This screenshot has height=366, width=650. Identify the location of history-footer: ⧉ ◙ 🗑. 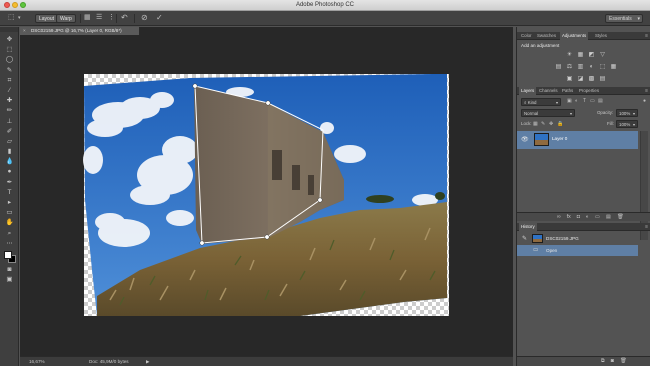
(583, 361).